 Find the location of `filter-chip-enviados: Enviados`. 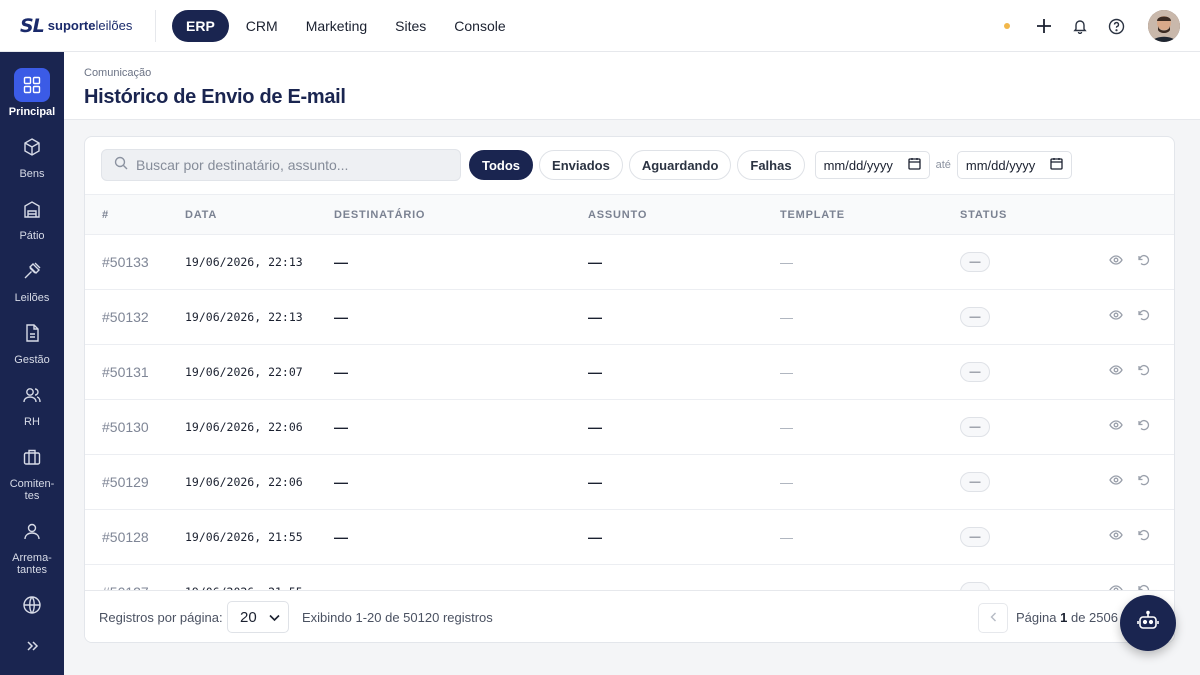

filter-chip-enviados: Enviados is located at coordinates (581, 165).